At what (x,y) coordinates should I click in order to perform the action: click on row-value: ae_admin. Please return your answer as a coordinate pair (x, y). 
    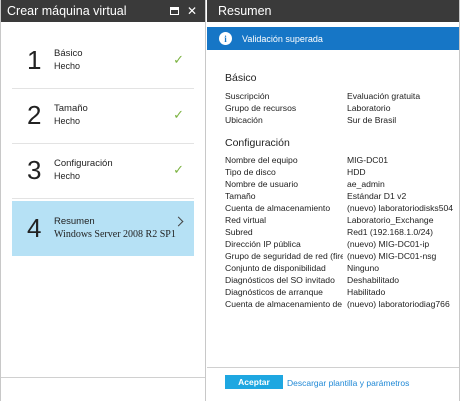
    Looking at the image, I should click on (366, 184).